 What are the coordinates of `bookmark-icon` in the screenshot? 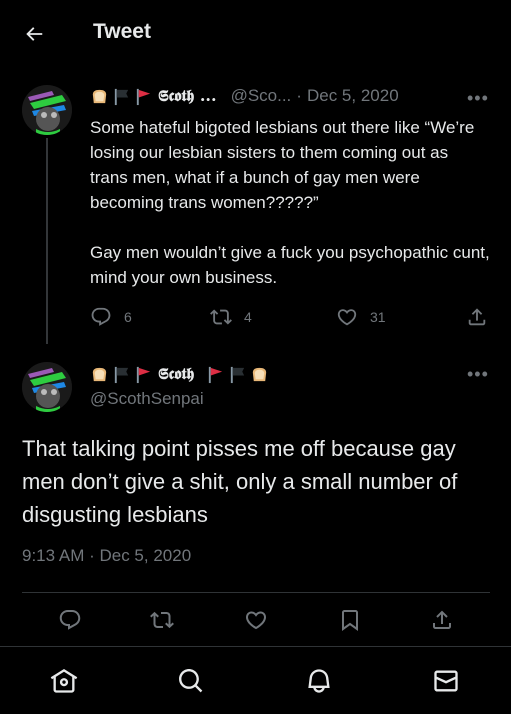 It's located at (350, 620).